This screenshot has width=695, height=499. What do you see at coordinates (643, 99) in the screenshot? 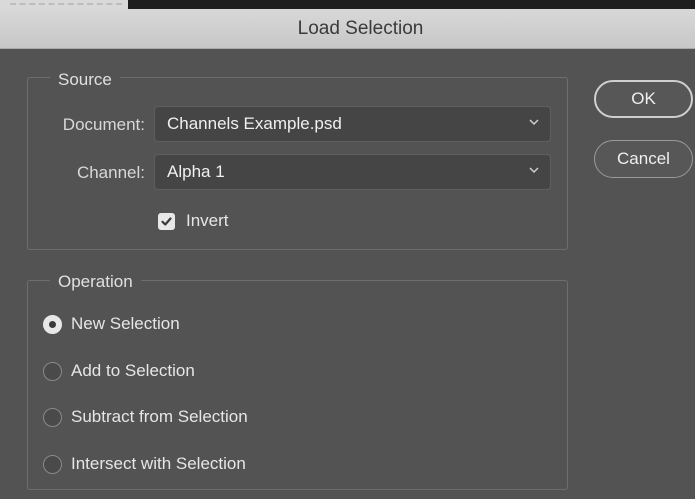
I see `ok-button: OK` at bounding box center [643, 99].